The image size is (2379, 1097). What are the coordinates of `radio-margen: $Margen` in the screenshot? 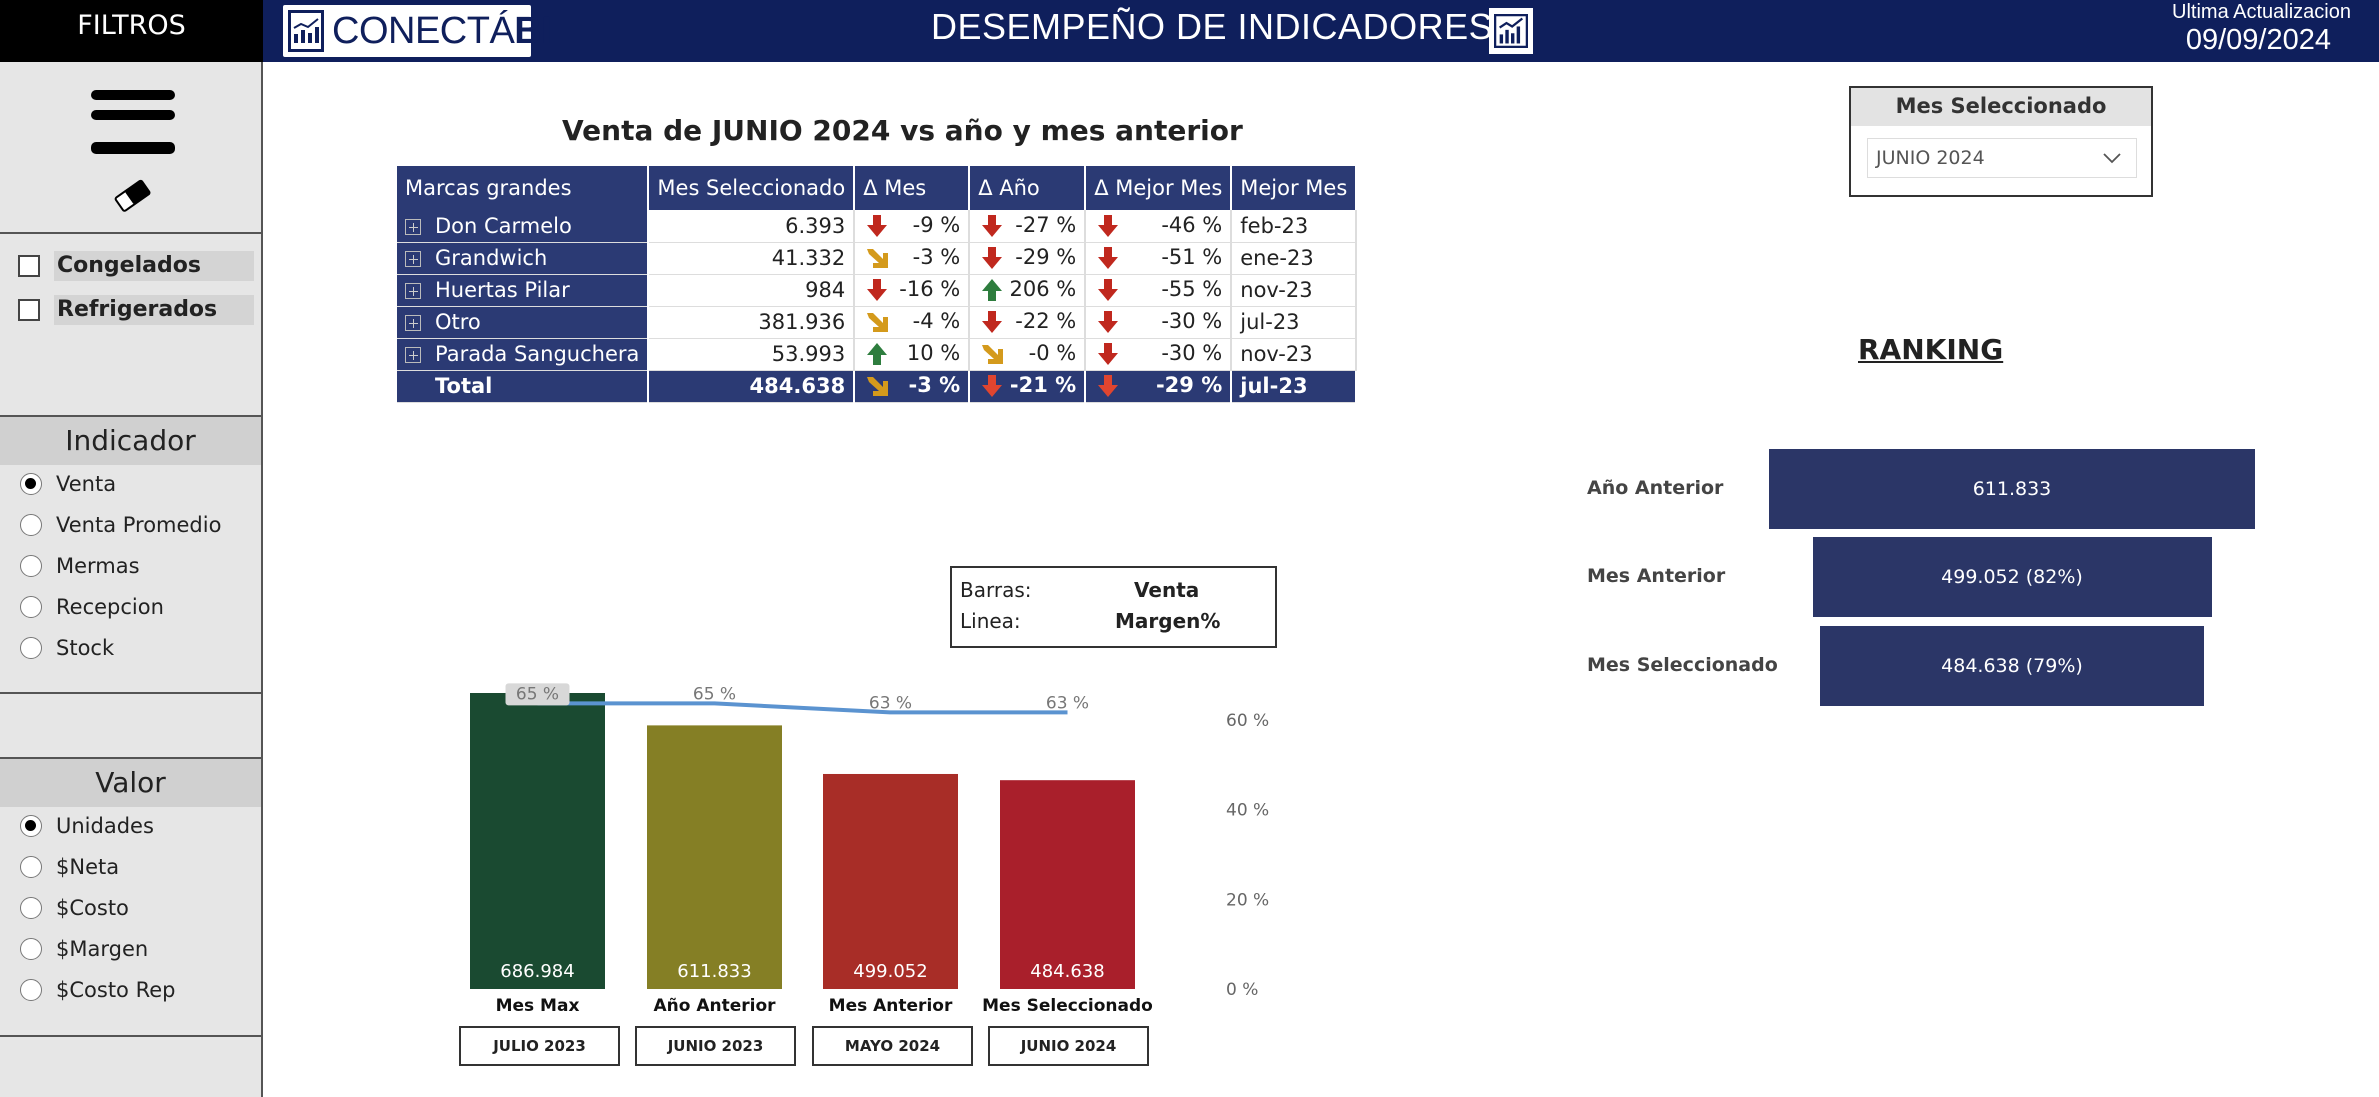 It's located at (84, 949).